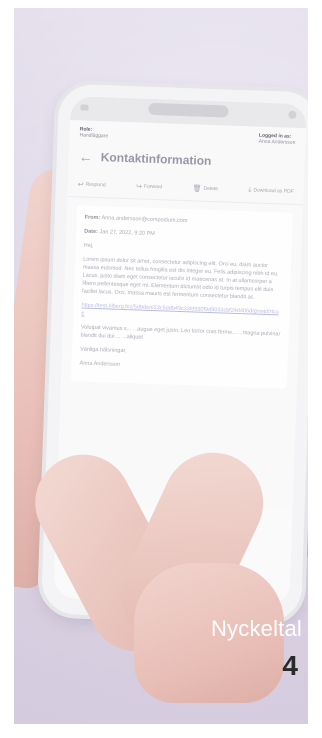 The height and width of the screenshot is (738, 322). What do you see at coordinates (290, 665) in the screenshot?
I see `overlay-number: 4` at bounding box center [290, 665].